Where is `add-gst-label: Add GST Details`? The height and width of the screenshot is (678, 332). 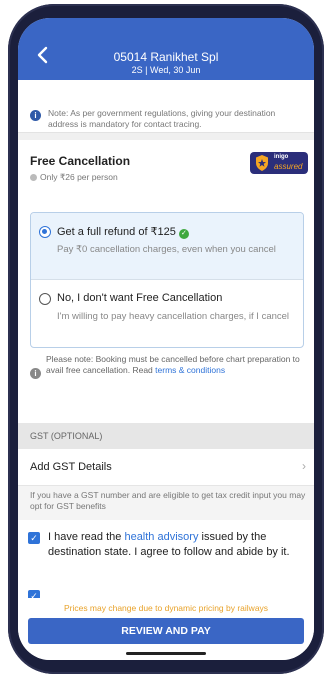 add-gst-label: Add GST Details is located at coordinates (71, 467).